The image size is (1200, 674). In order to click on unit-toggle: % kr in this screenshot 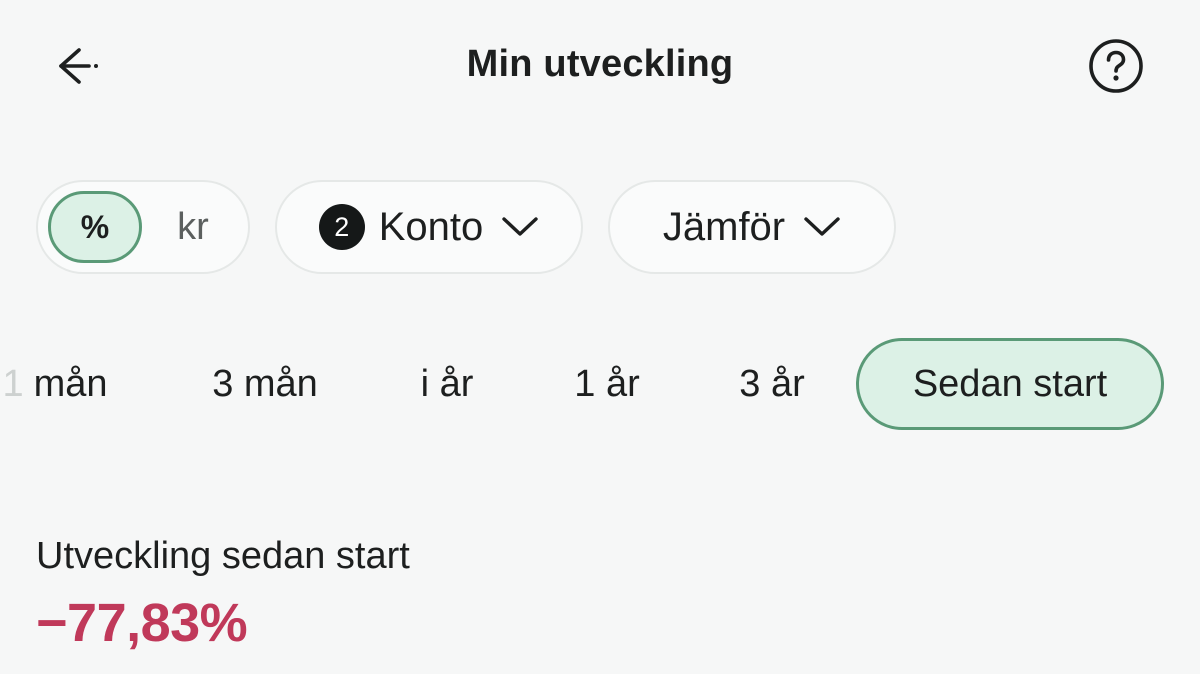, I will do `click(143, 227)`.